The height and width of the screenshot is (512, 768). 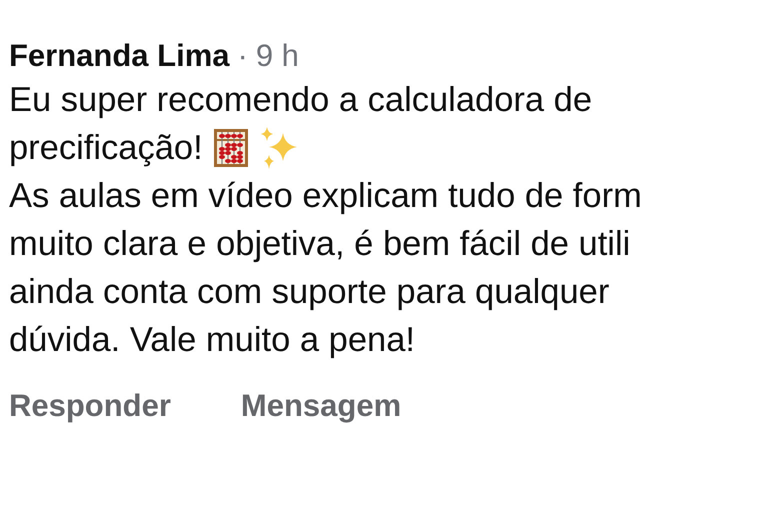 What do you see at coordinates (230, 148) in the screenshot?
I see `abacus-icon` at bounding box center [230, 148].